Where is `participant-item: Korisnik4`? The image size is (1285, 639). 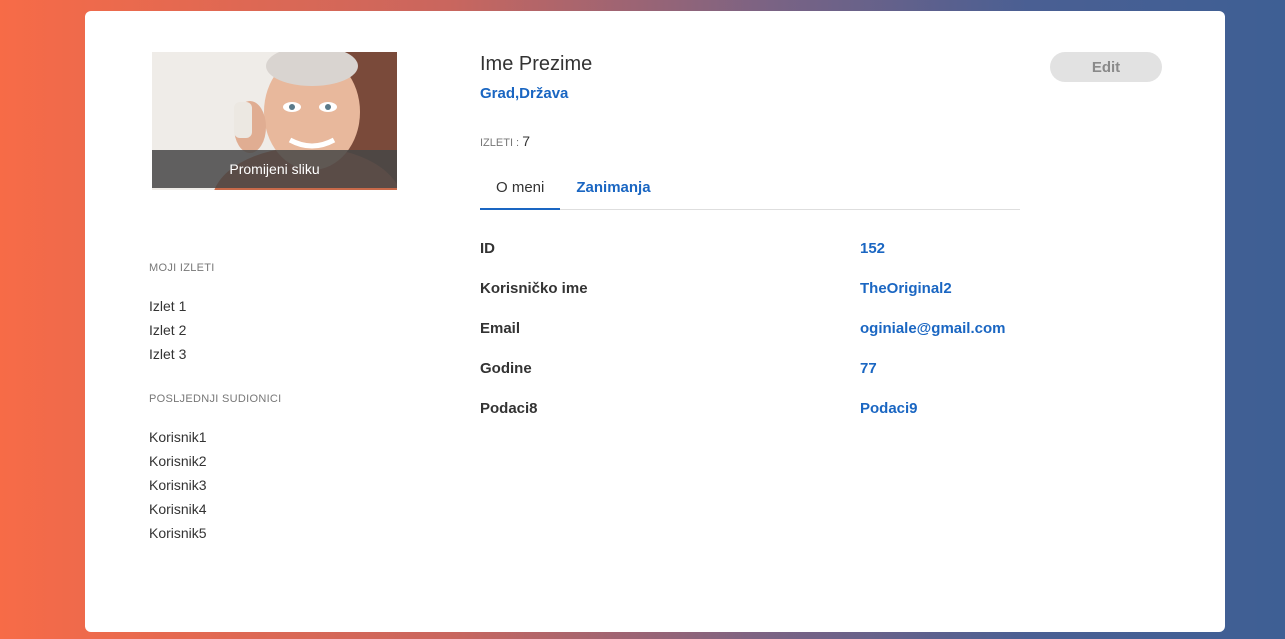 participant-item: Korisnik4 is located at coordinates (178, 509).